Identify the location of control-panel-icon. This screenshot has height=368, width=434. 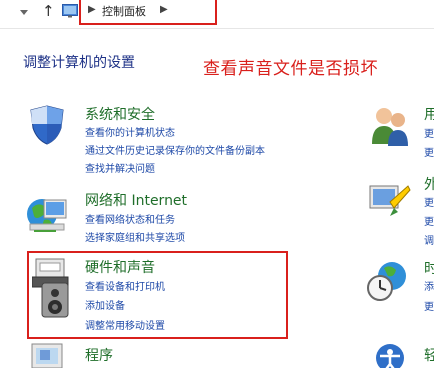
(70, 11).